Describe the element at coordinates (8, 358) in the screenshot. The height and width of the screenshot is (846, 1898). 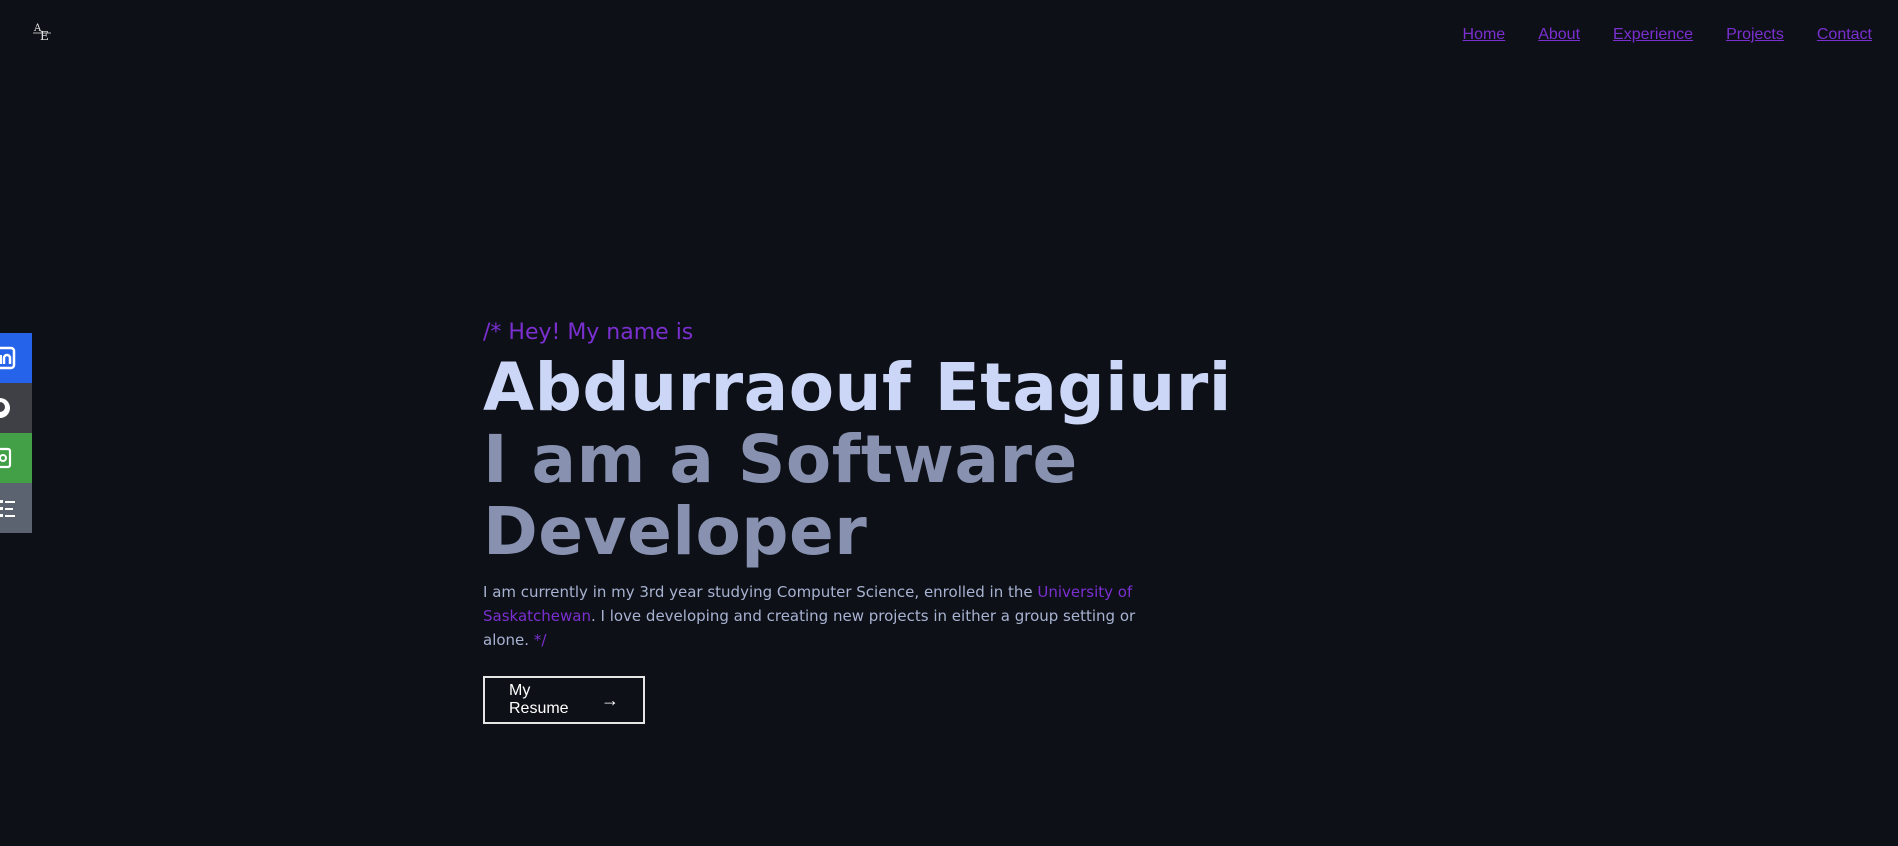
I see `linkedin-icon` at that location.